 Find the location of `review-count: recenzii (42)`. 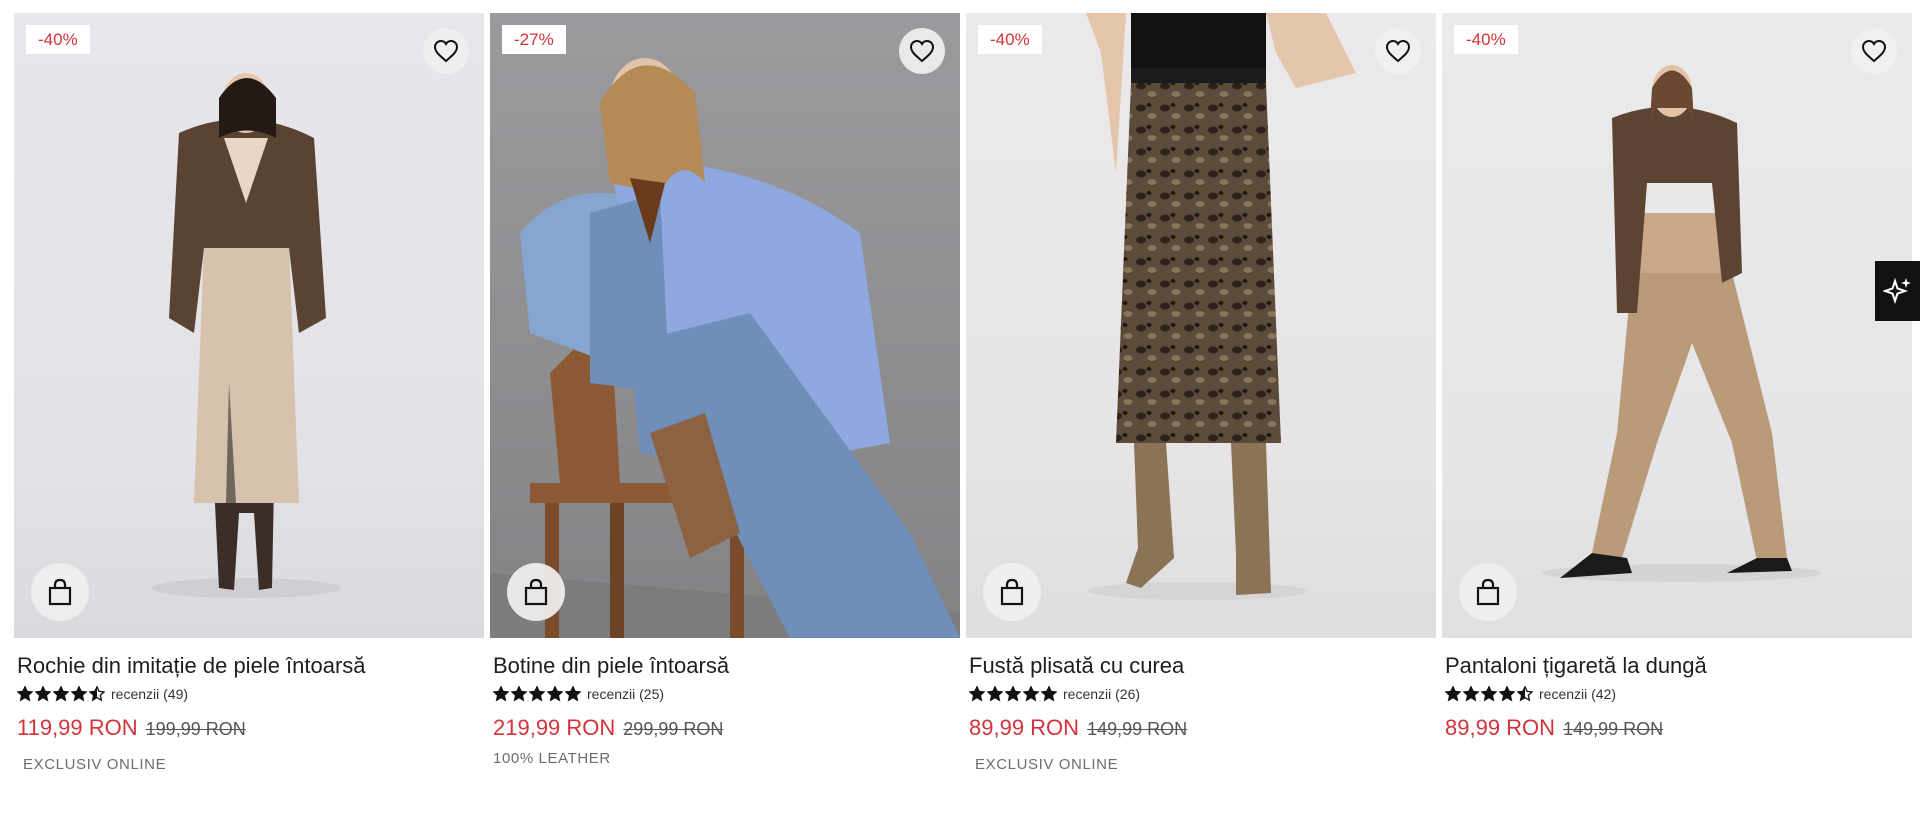

review-count: recenzii (42) is located at coordinates (1577, 694).